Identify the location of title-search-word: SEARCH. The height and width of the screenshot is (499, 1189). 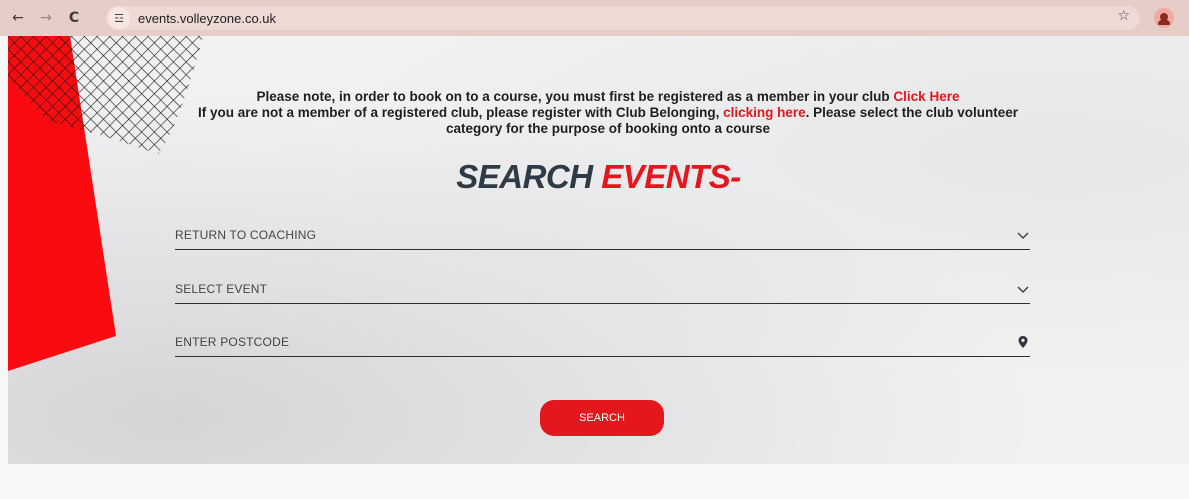
(524, 176).